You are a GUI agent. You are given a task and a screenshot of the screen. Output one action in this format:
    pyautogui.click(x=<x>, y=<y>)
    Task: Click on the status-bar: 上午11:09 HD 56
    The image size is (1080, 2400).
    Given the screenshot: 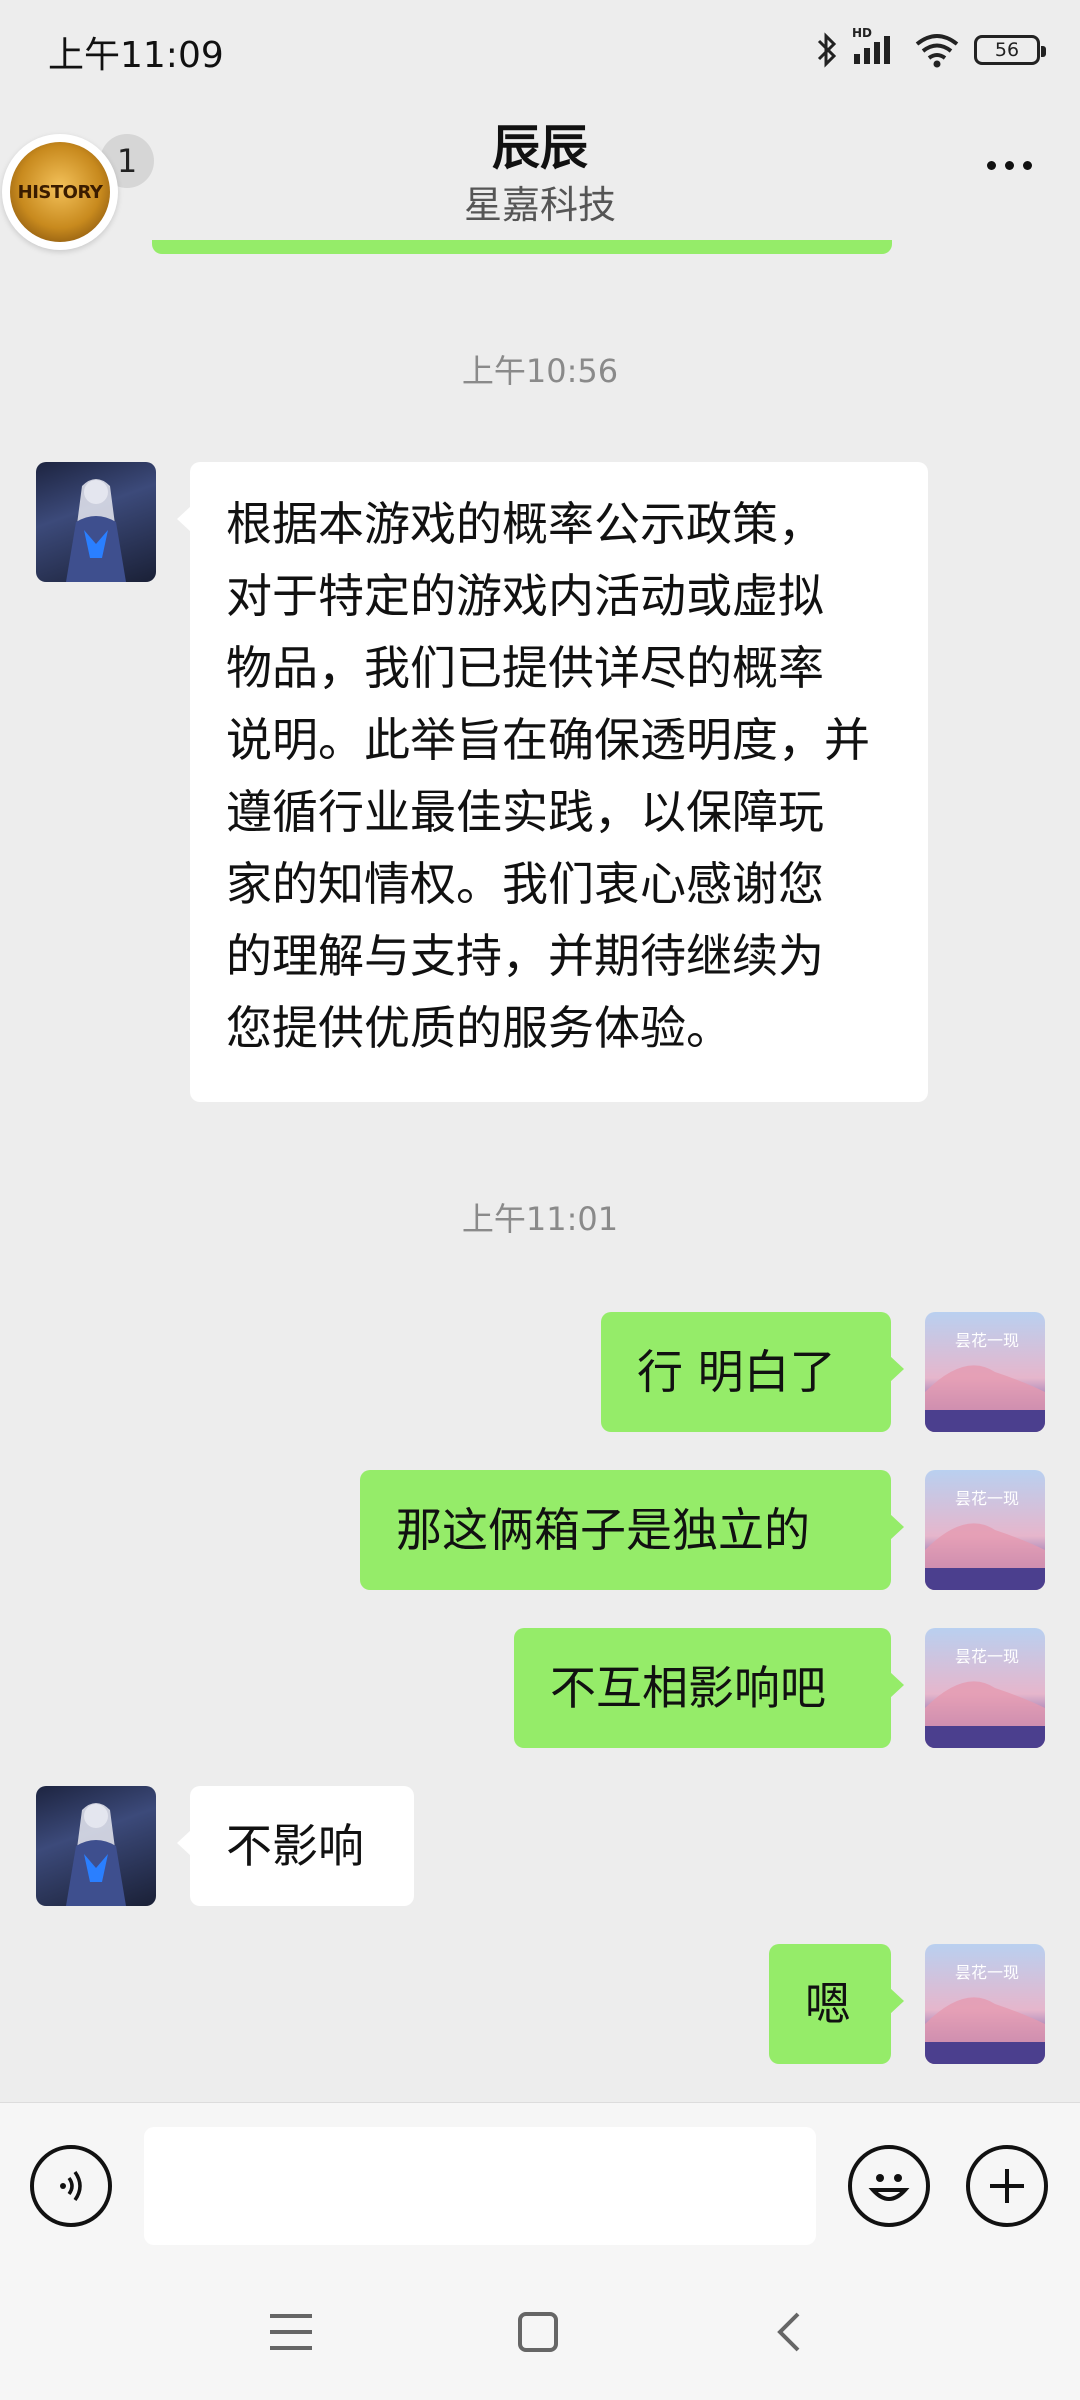 What is the action you would take?
    pyautogui.click(x=540, y=50)
    